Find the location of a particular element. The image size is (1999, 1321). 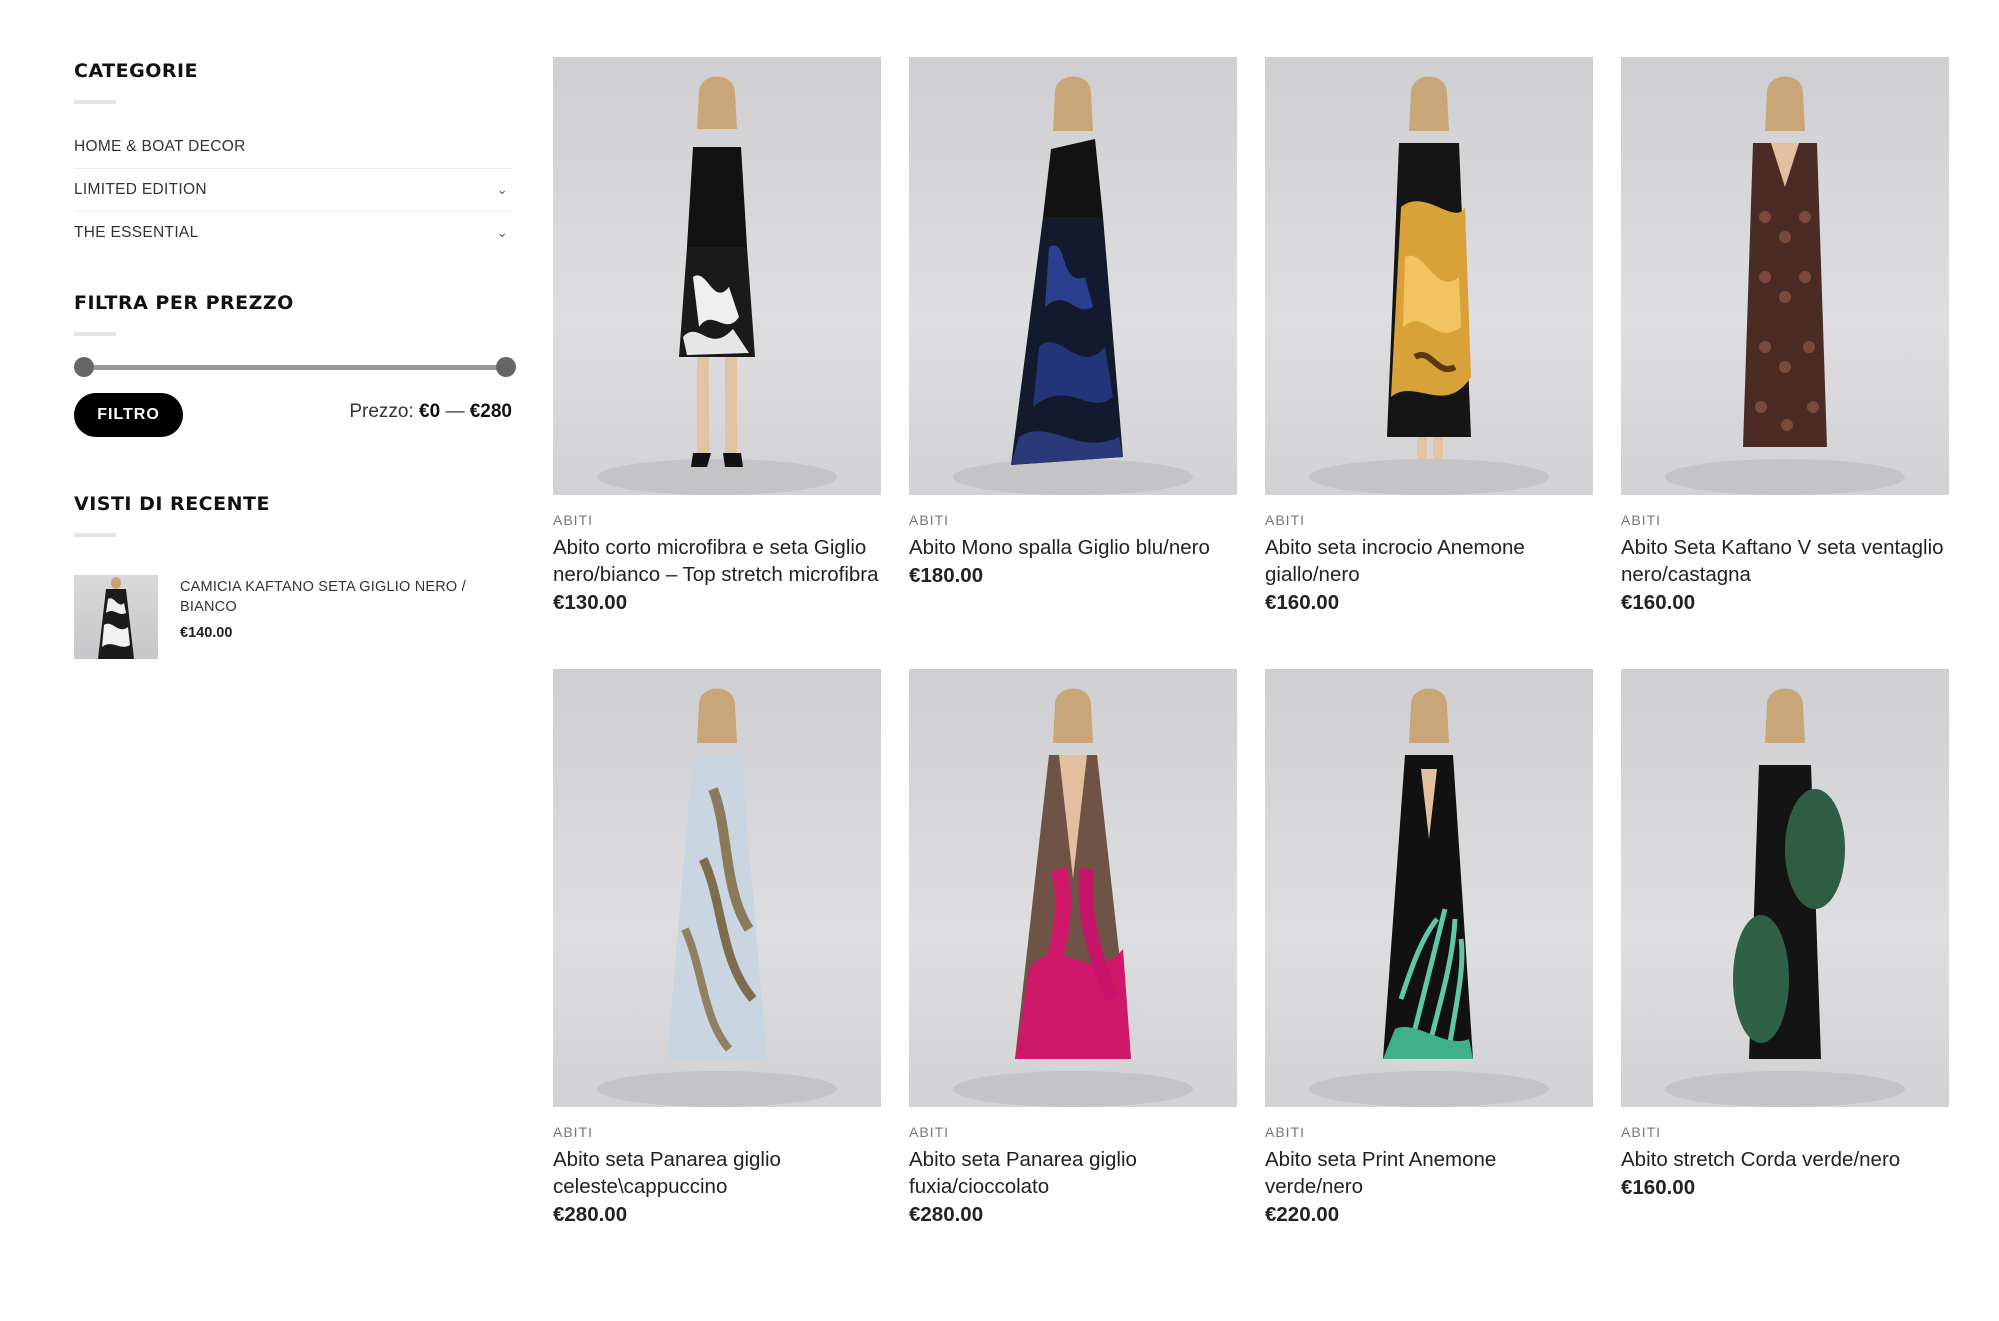

price-range-label: Prezzo: €0 — €280 is located at coordinates (430, 412).